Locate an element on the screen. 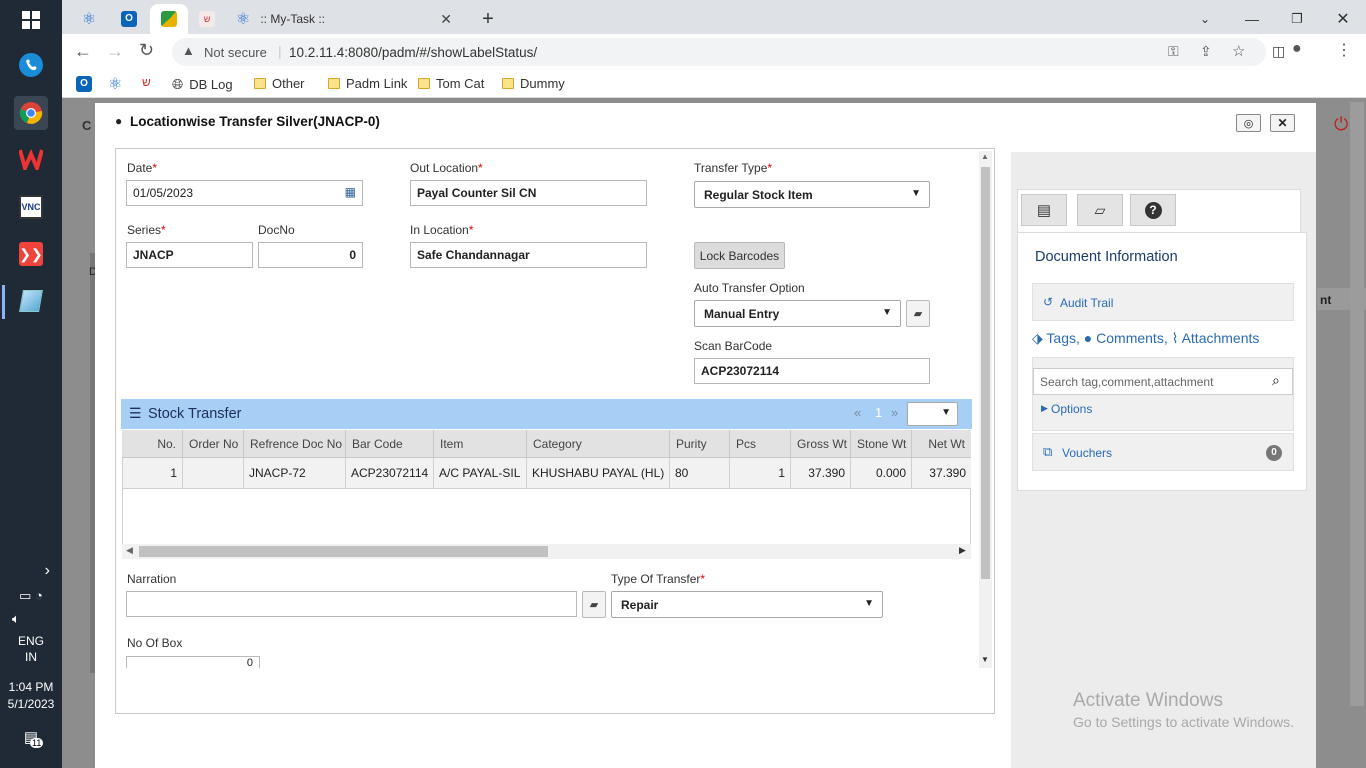  search-box: Search tag,comment,attachment ⌕ is located at coordinates (1163, 381).